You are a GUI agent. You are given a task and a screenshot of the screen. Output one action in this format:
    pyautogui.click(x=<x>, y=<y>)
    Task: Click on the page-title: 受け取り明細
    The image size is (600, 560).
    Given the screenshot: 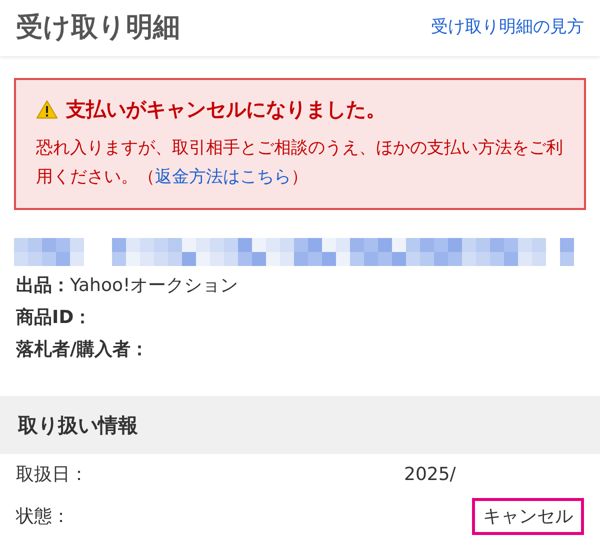 What is the action you would take?
    pyautogui.click(x=98, y=27)
    